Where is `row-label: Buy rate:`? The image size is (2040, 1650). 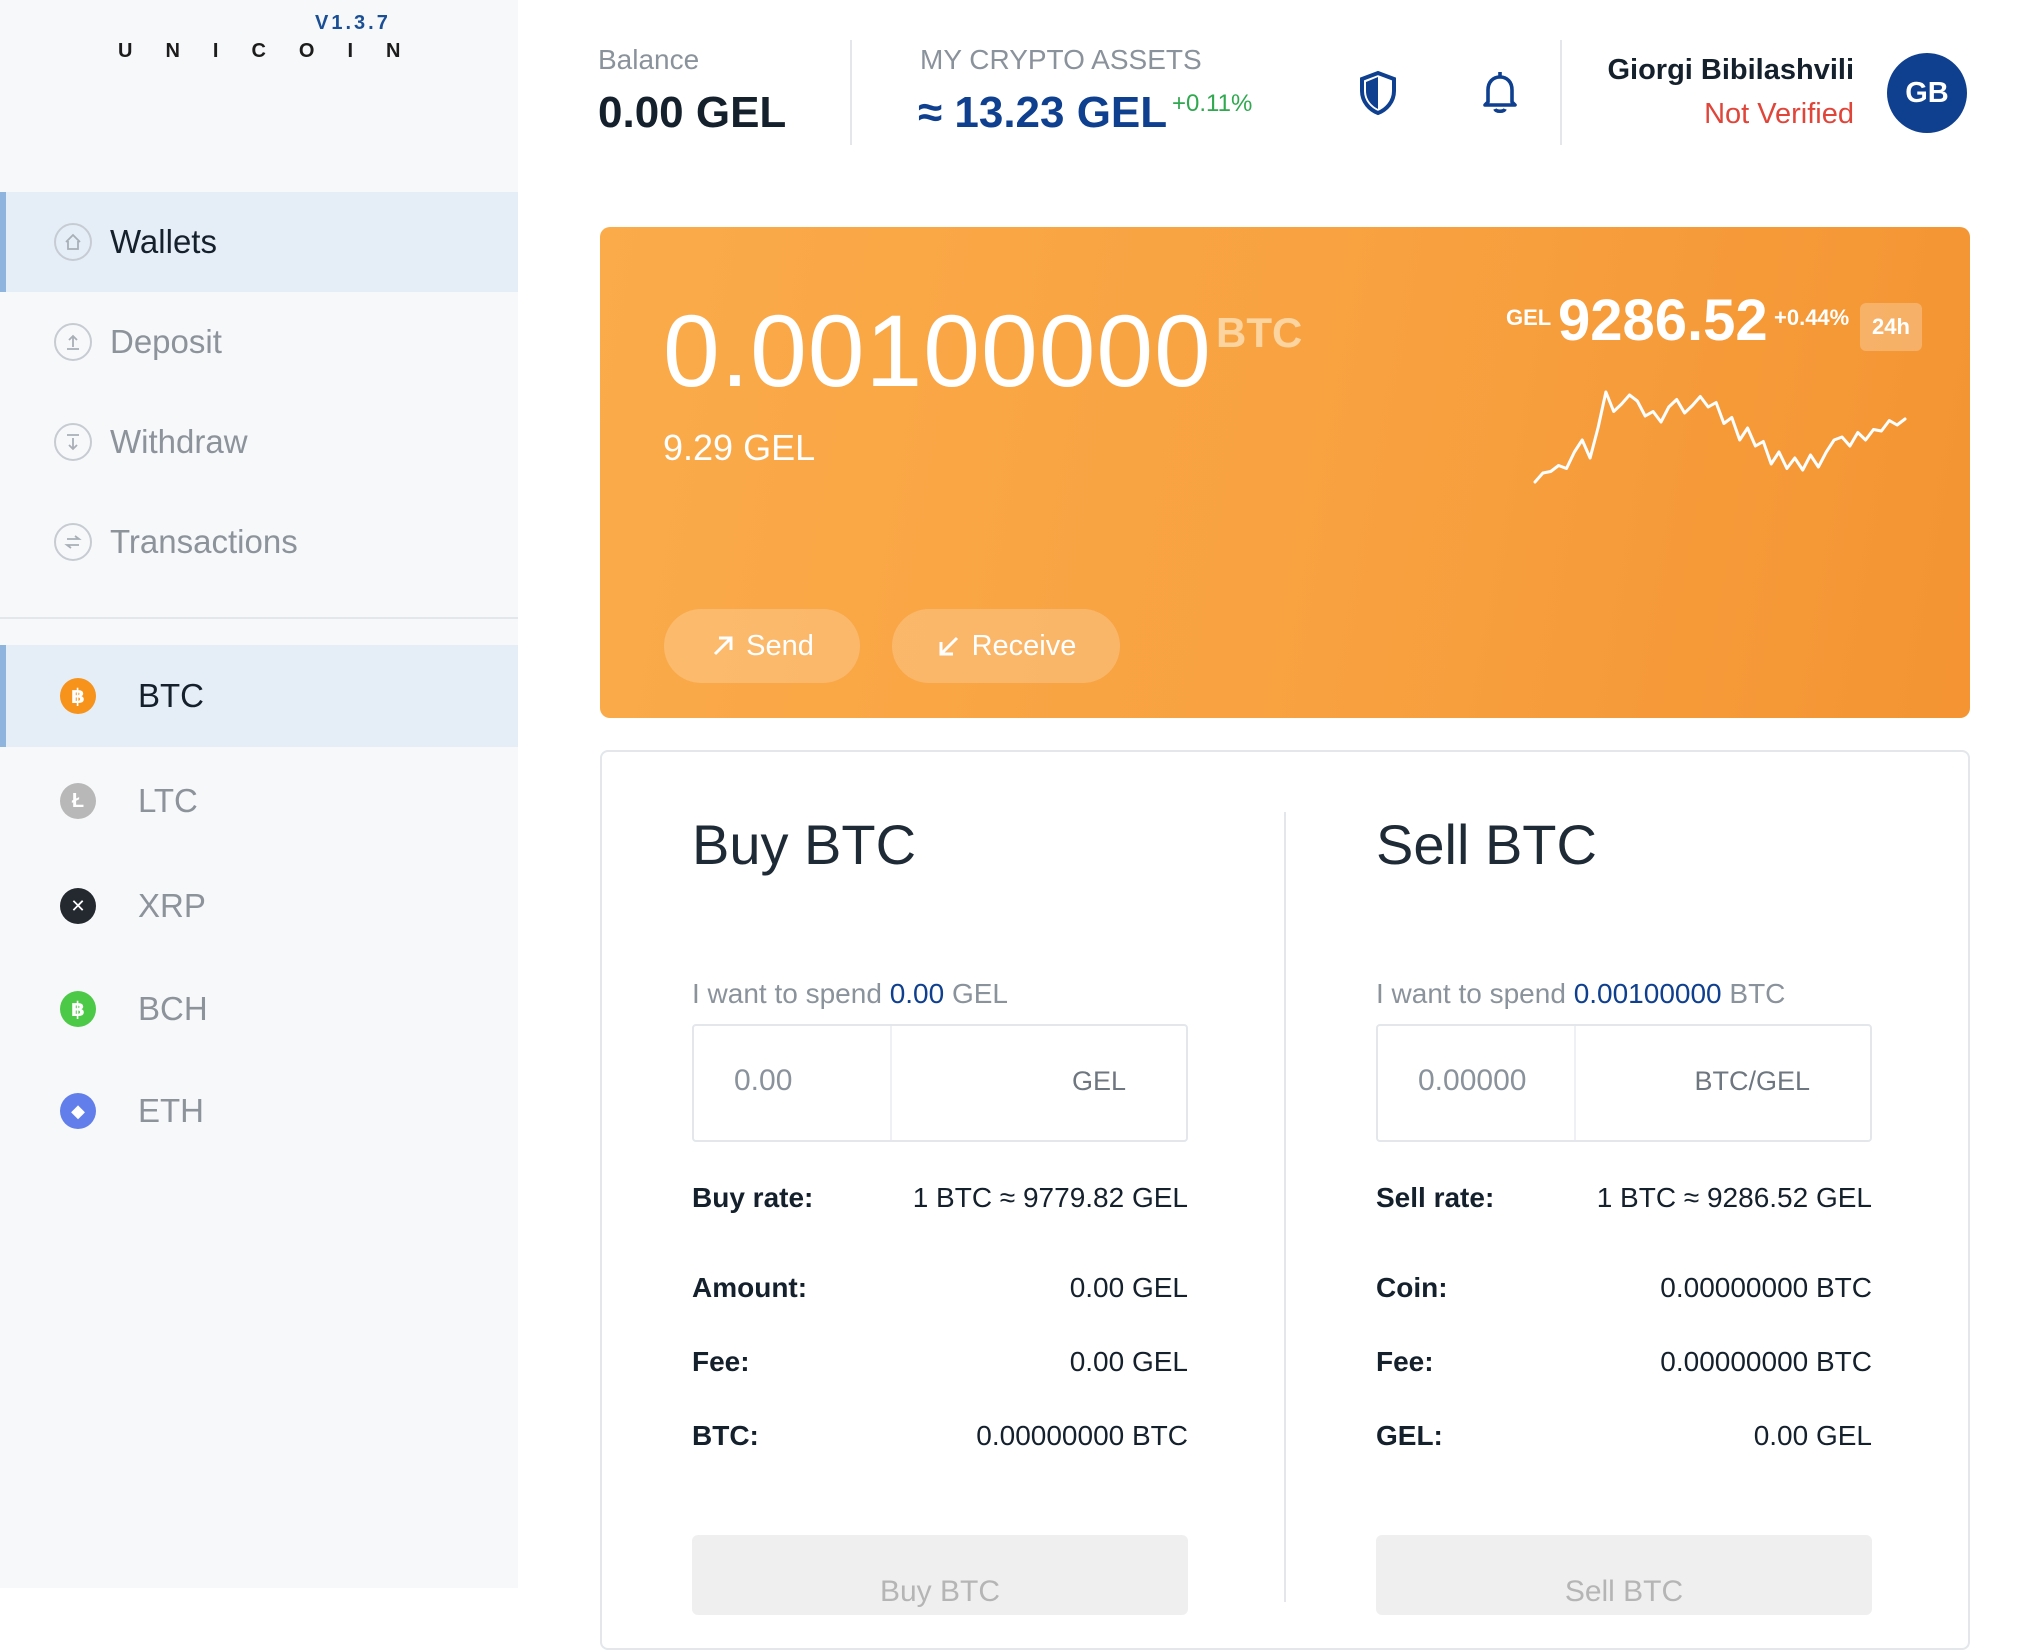
row-label: Buy rate: is located at coordinates (753, 1197).